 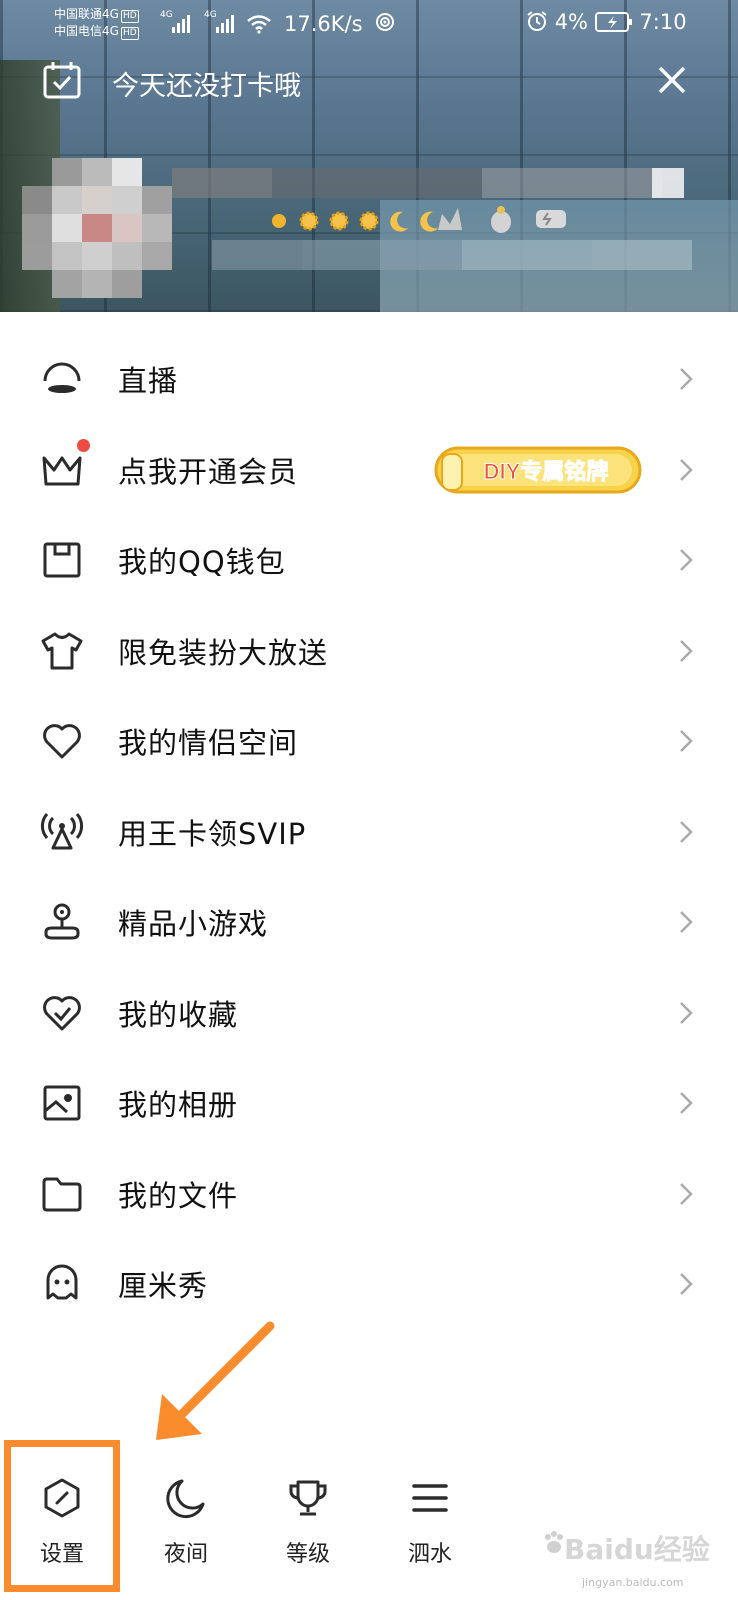 I want to click on heart-icon, so click(x=62, y=741).